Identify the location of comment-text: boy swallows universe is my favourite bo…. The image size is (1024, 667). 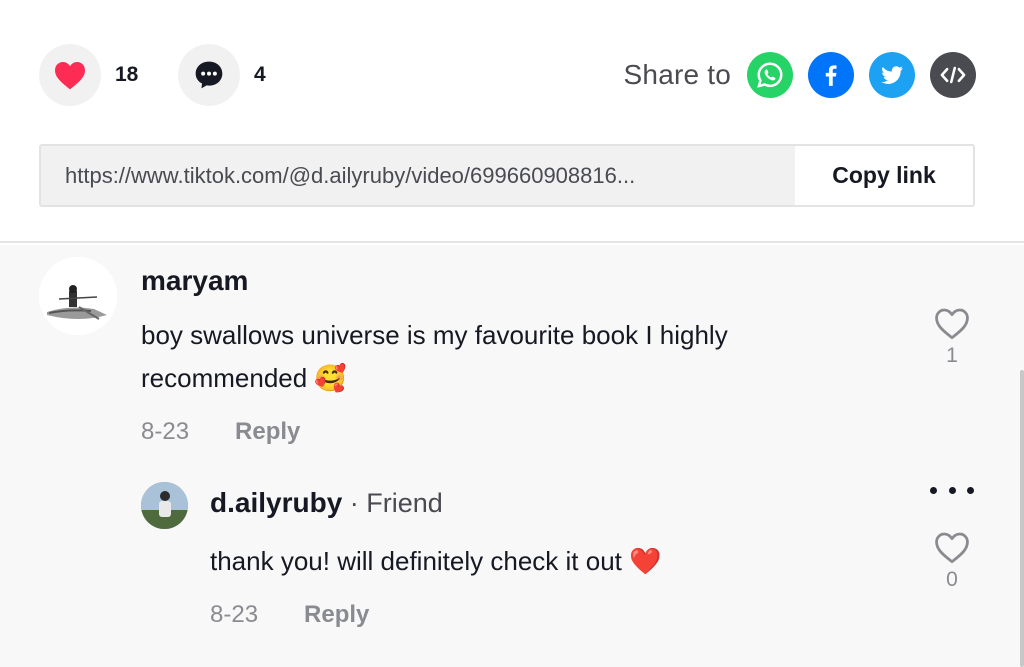
(434, 356).